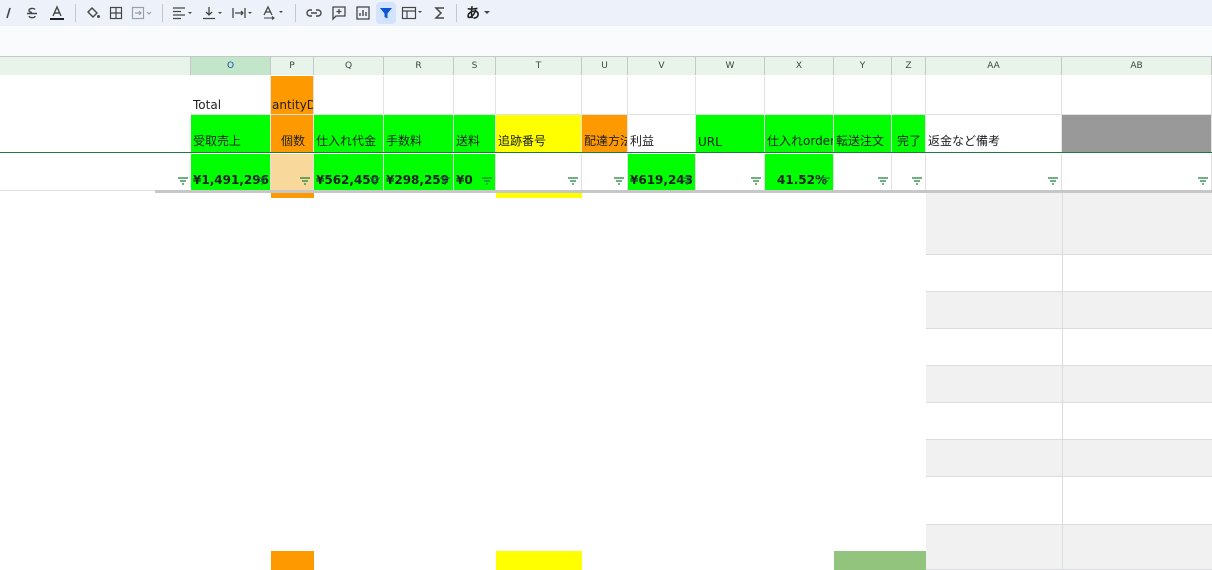 Image resolution: width=1212 pixels, height=570 pixels. Describe the element at coordinates (479, 13) in the screenshot. I see `input-tools-button: あ` at that location.